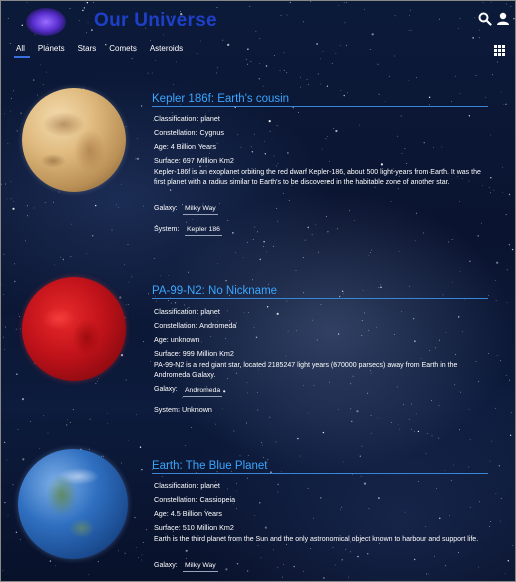  What do you see at coordinates (168, 51) in the screenshot?
I see `tab-asteroids: Asteroids` at bounding box center [168, 51].